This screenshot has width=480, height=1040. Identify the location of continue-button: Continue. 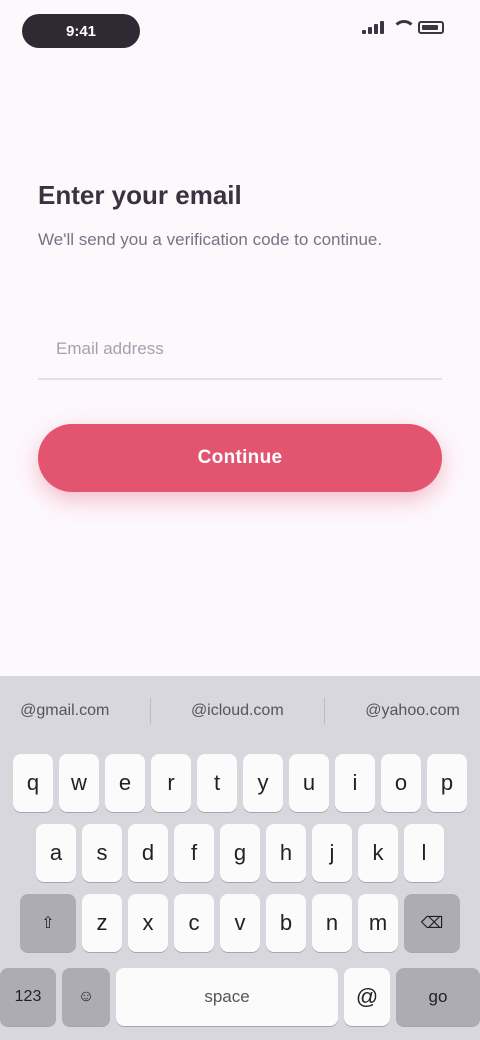
(240, 458).